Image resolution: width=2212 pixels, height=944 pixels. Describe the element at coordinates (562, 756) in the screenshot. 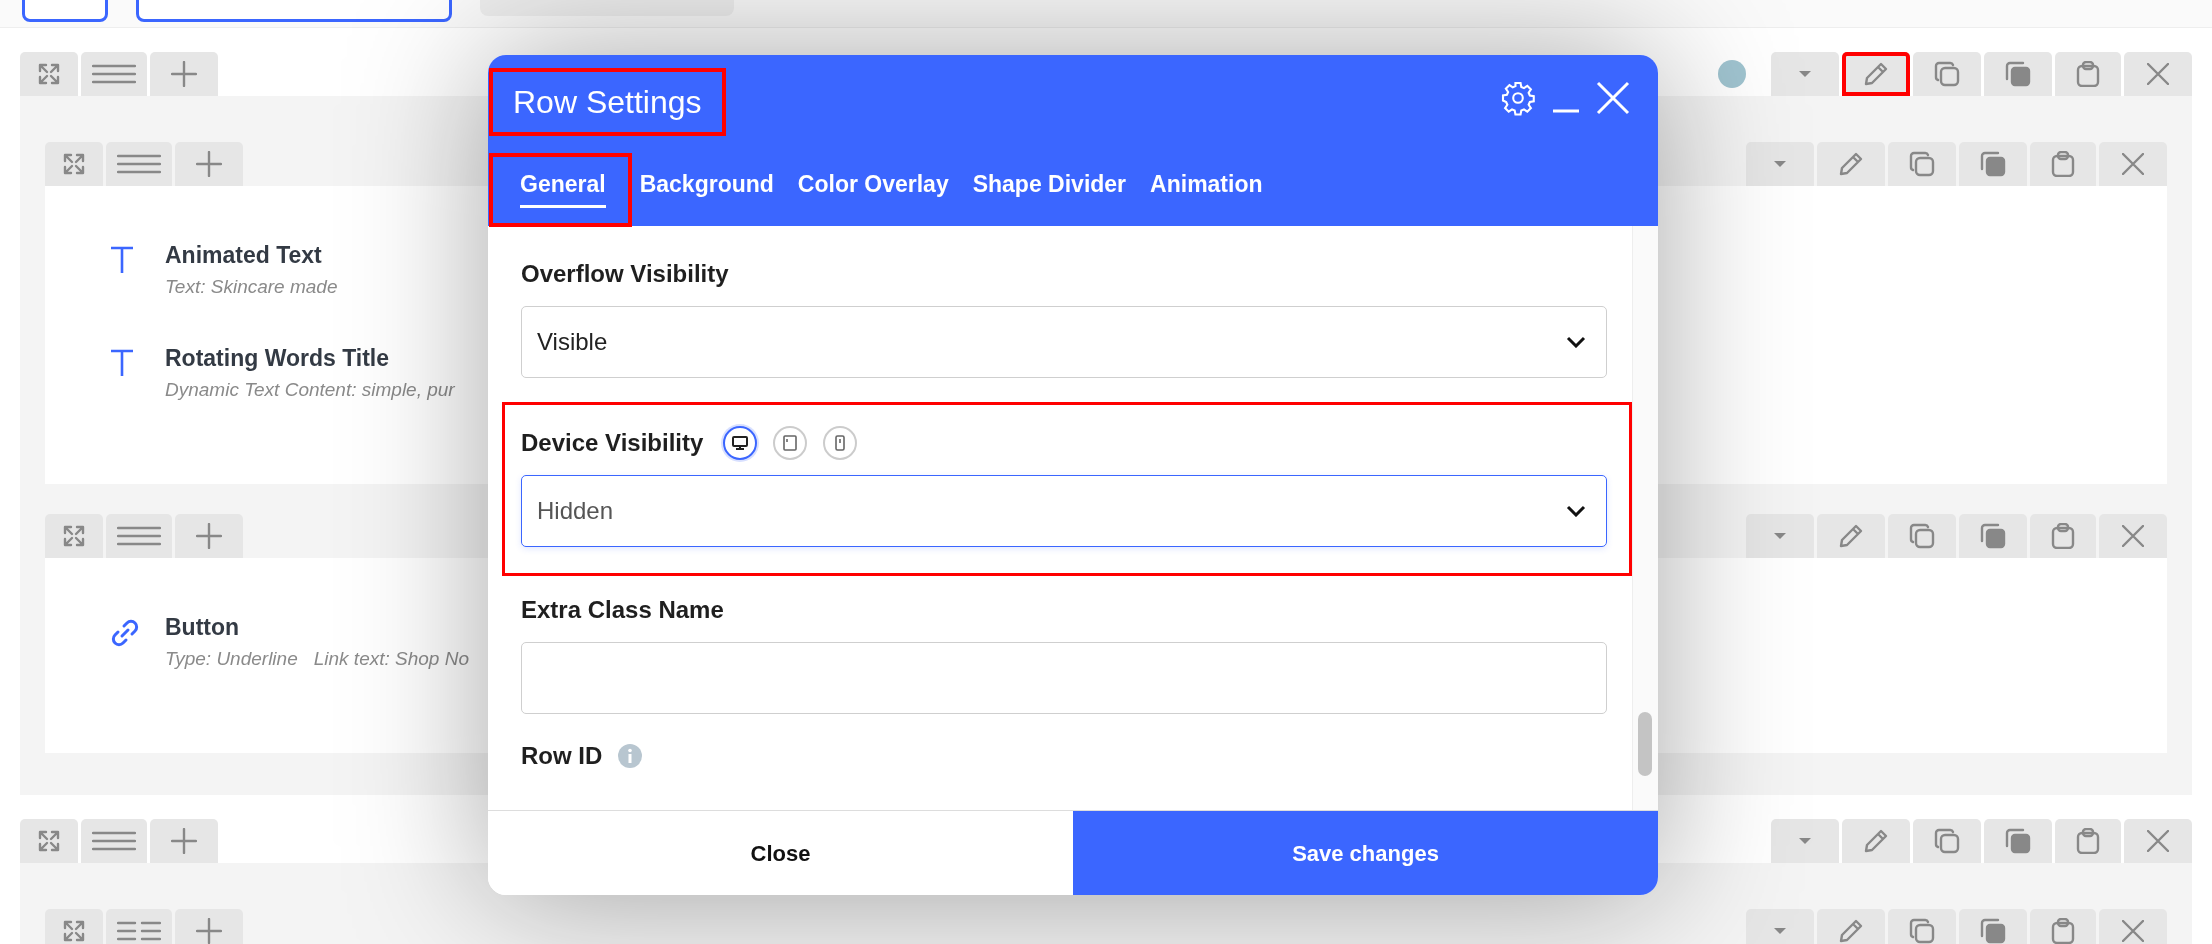

I see `field-label: Row ID` at that location.